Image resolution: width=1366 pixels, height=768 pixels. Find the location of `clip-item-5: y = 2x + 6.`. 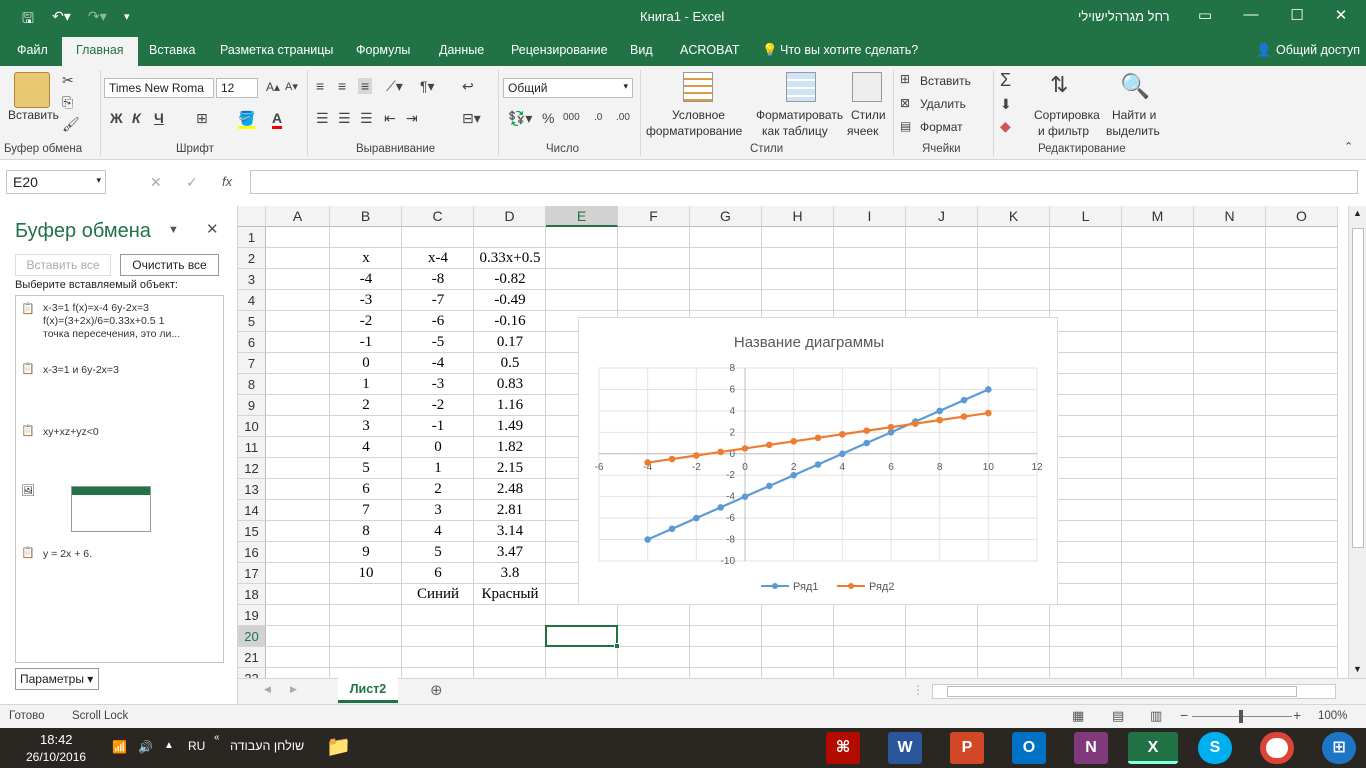

clip-item-5: y = 2x + 6. is located at coordinates (67, 554).